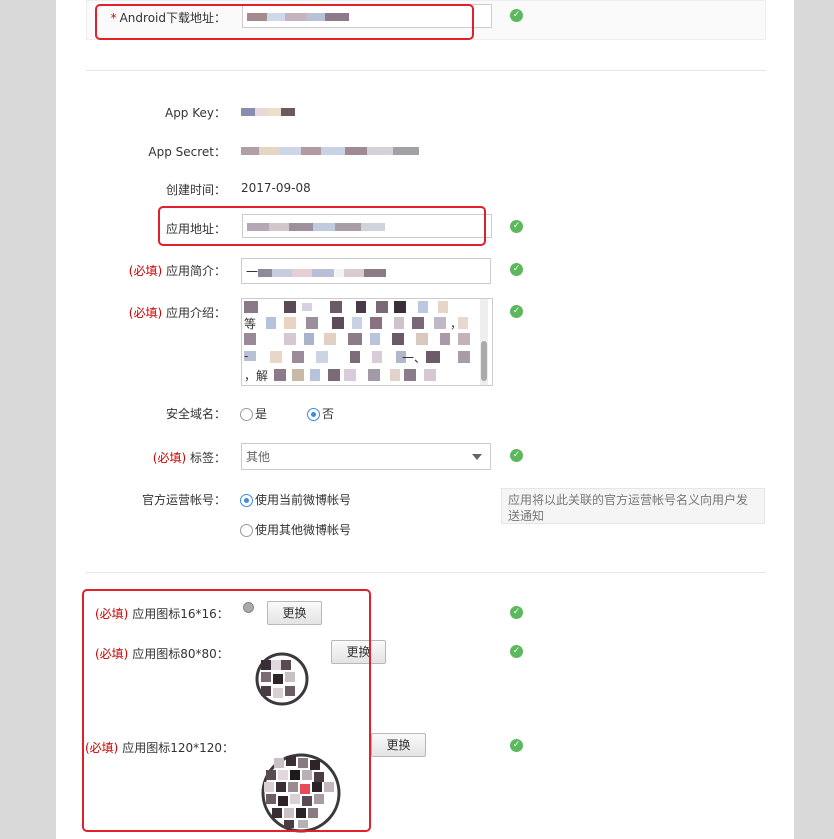 The image size is (834, 839). Describe the element at coordinates (195, 113) in the screenshot. I see `app-key-label: App Key：` at that location.